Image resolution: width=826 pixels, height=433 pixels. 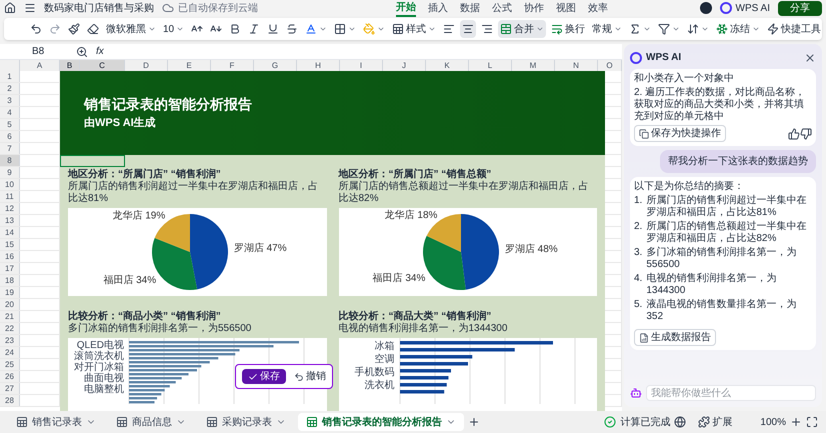 What do you see at coordinates (10, 304) in the screenshot?
I see `row-header: 20` at bounding box center [10, 304].